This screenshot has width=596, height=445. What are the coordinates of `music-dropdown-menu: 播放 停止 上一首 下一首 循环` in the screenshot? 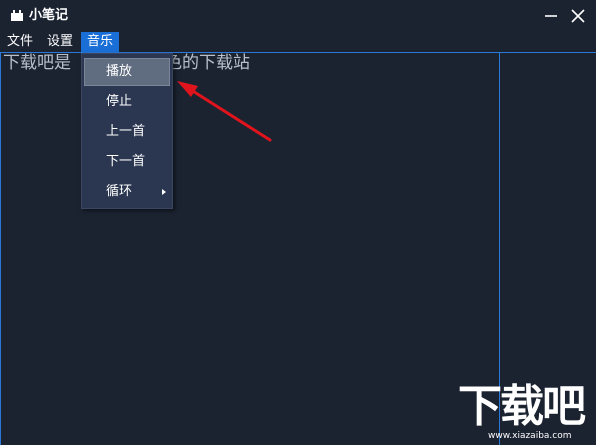 It's located at (127, 131).